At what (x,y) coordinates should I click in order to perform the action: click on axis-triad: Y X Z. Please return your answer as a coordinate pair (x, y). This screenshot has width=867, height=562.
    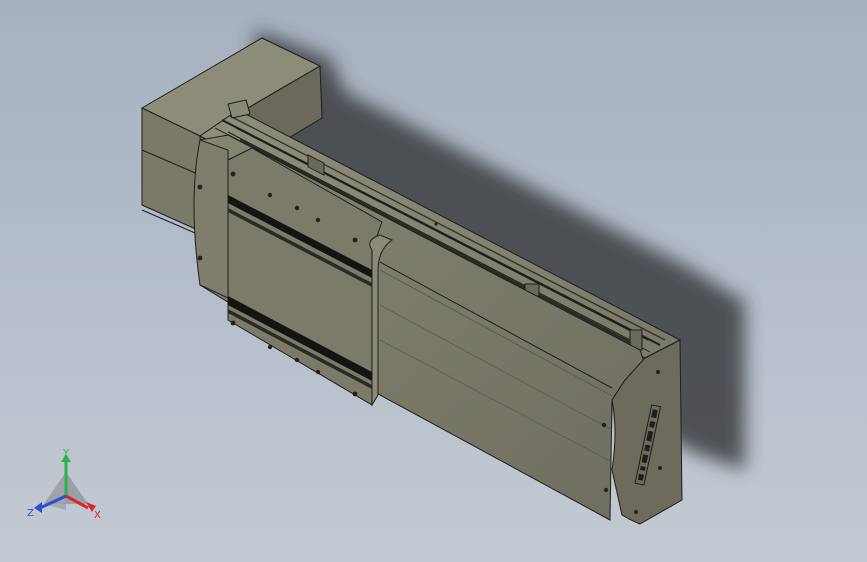
    Looking at the image, I should click on (66, 488).